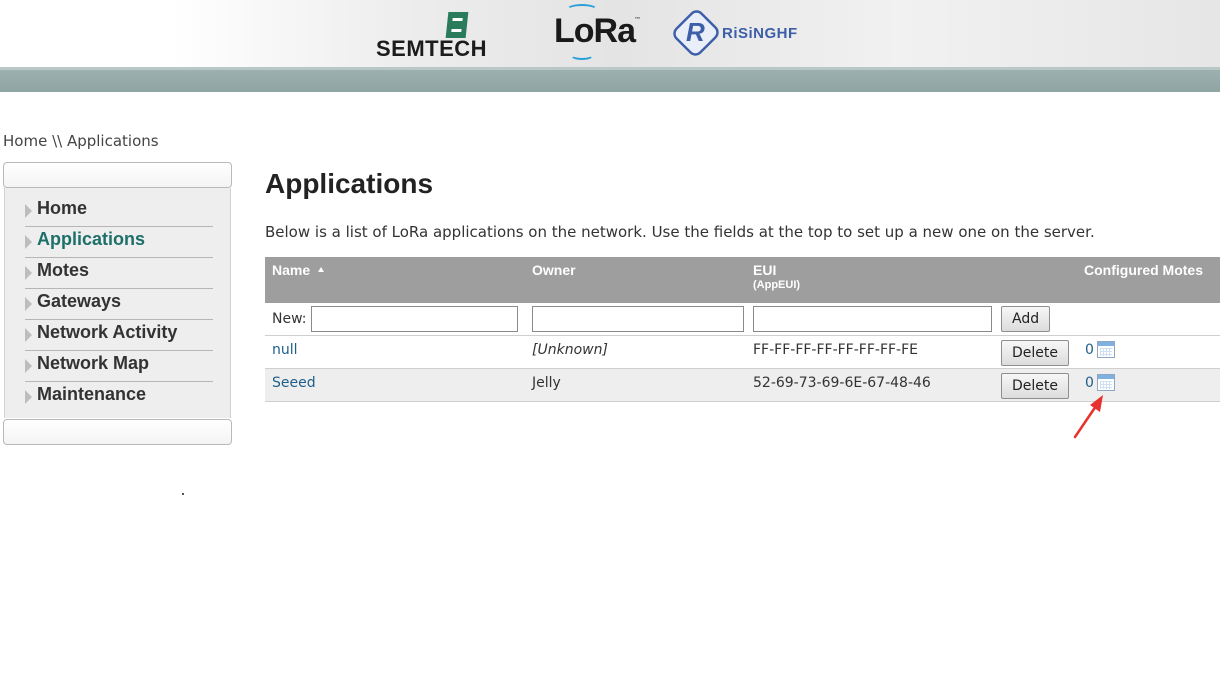 This screenshot has width=1220, height=682. I want to click on new-name-input, so click(414, 319).